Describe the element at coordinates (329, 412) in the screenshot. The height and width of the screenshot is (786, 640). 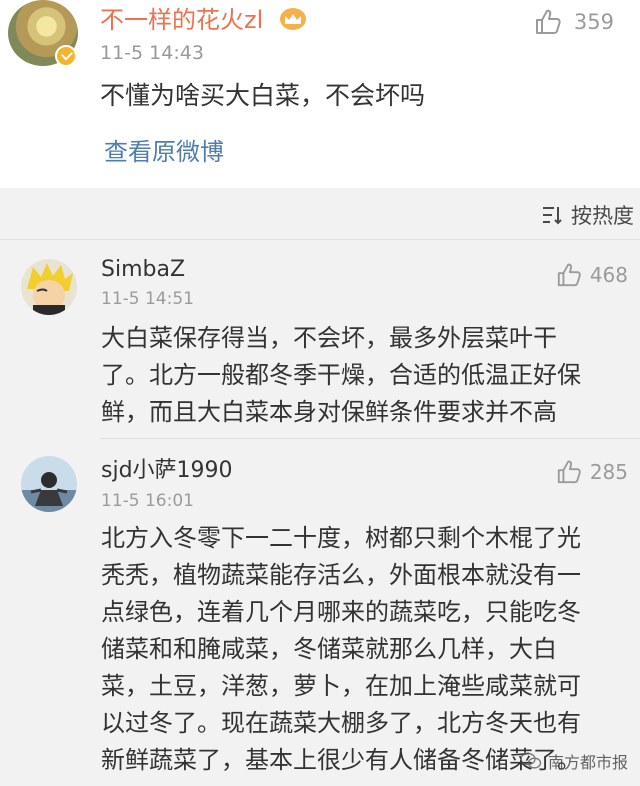
I see `comment-line: 鲜，而且大白菜本身对保鲜条件要求并不高` at that location.